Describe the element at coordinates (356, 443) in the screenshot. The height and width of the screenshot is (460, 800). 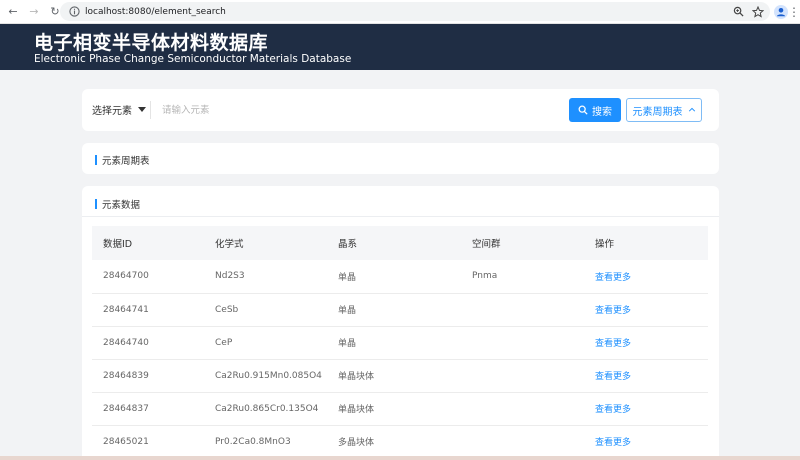
I see `cell-crystal: 多晶块体` at that location.